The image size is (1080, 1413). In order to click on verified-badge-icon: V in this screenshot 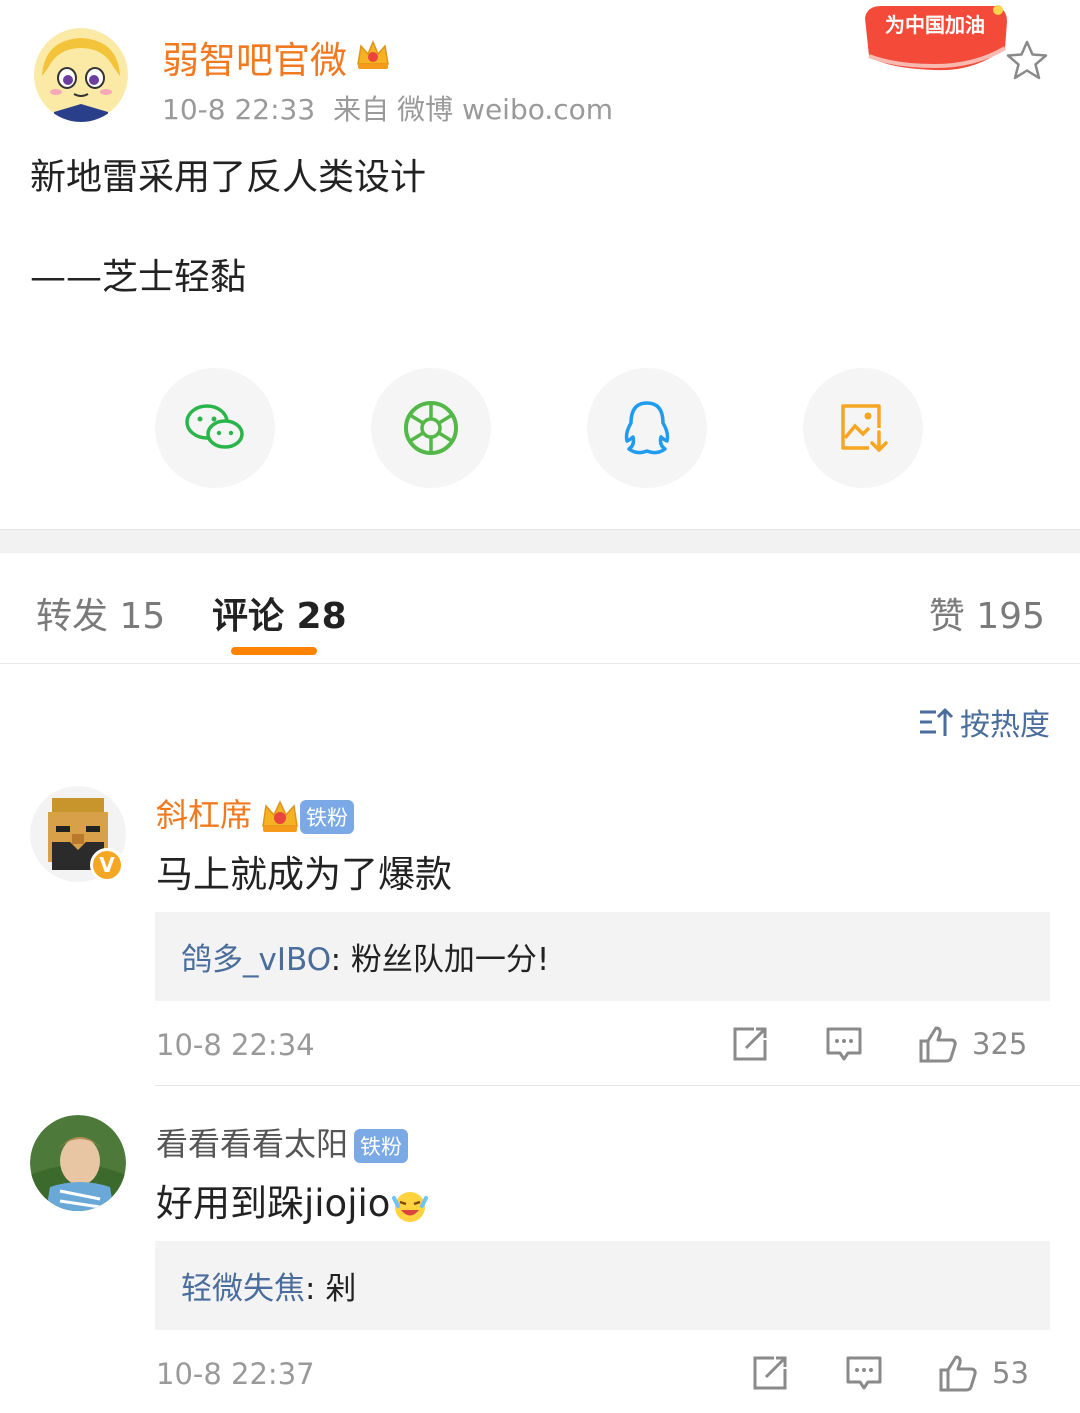, I will do `click(107, 865)`.